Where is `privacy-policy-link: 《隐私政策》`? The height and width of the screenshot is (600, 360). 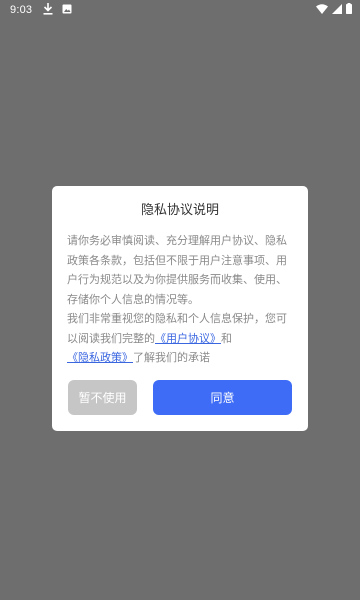
privacy-policy-link: 《隐私政策》 is located at coordinates (100, 357).